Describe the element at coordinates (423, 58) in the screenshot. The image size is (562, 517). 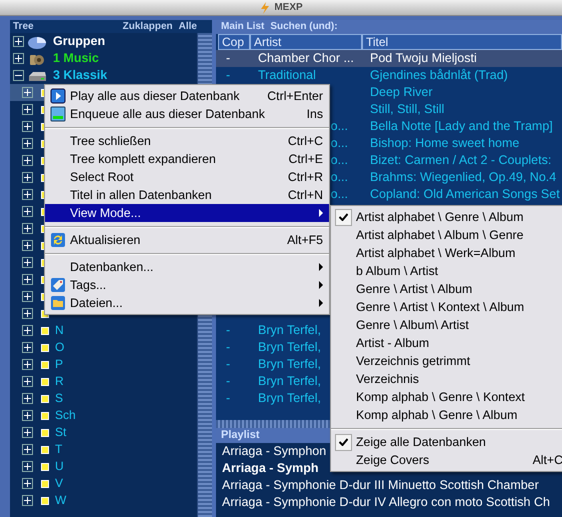
I see `table-cell: Pod Twoju Mieljosti` at that location.